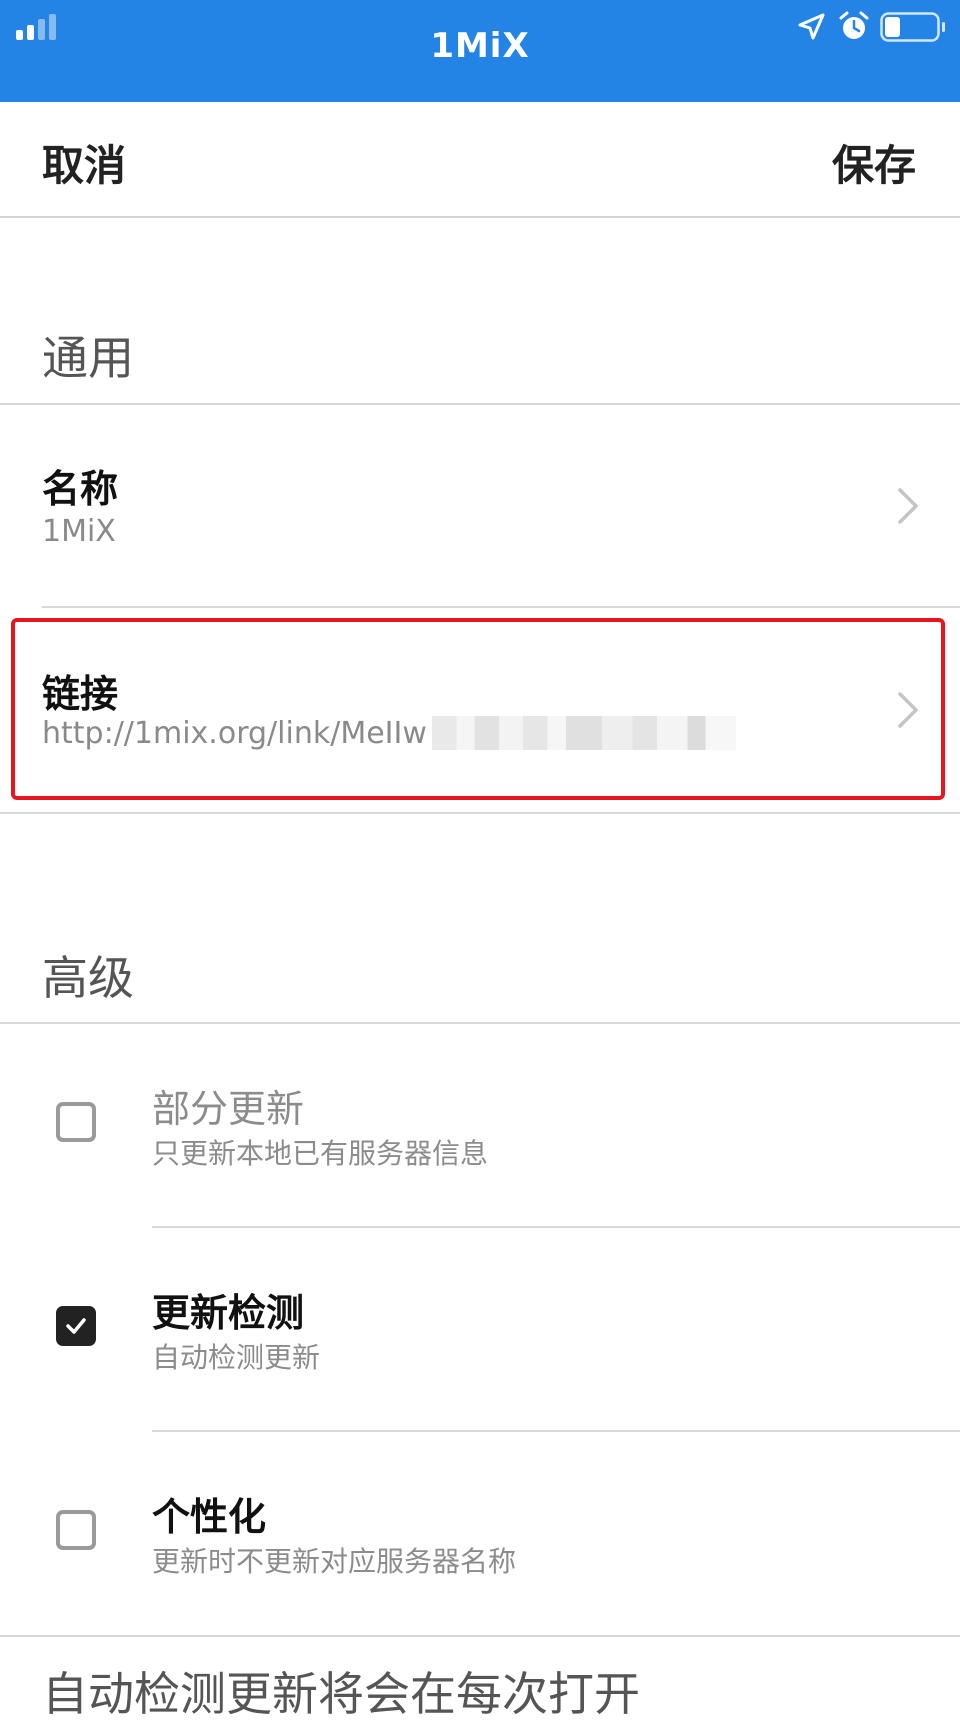  I want to click on cancel-button: 取消, so click(84, 162).